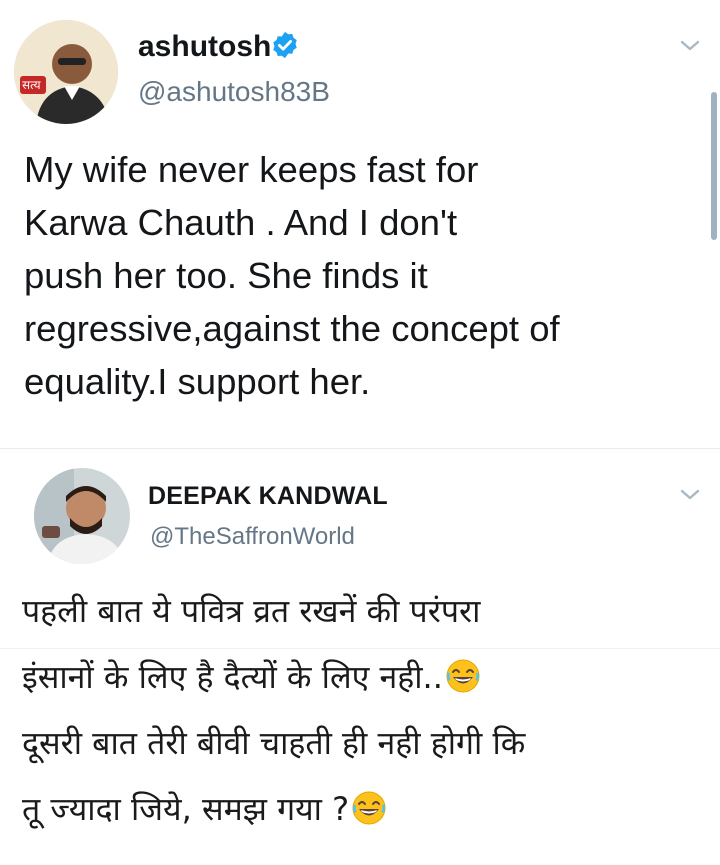  I want to click on divider, so click(360, 448).